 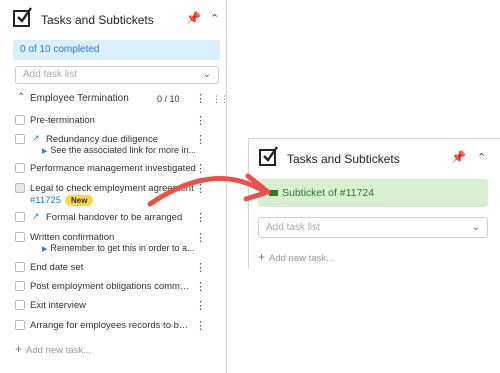 What do you see at coordinates (116, 50) in the screenshot?
I see `progress-banner: 0 of 10 completed` at bounding box center [116, 50].